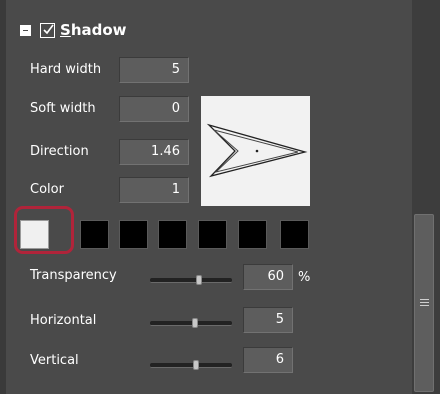  I want to click on direction-preview, so click(255, 151).